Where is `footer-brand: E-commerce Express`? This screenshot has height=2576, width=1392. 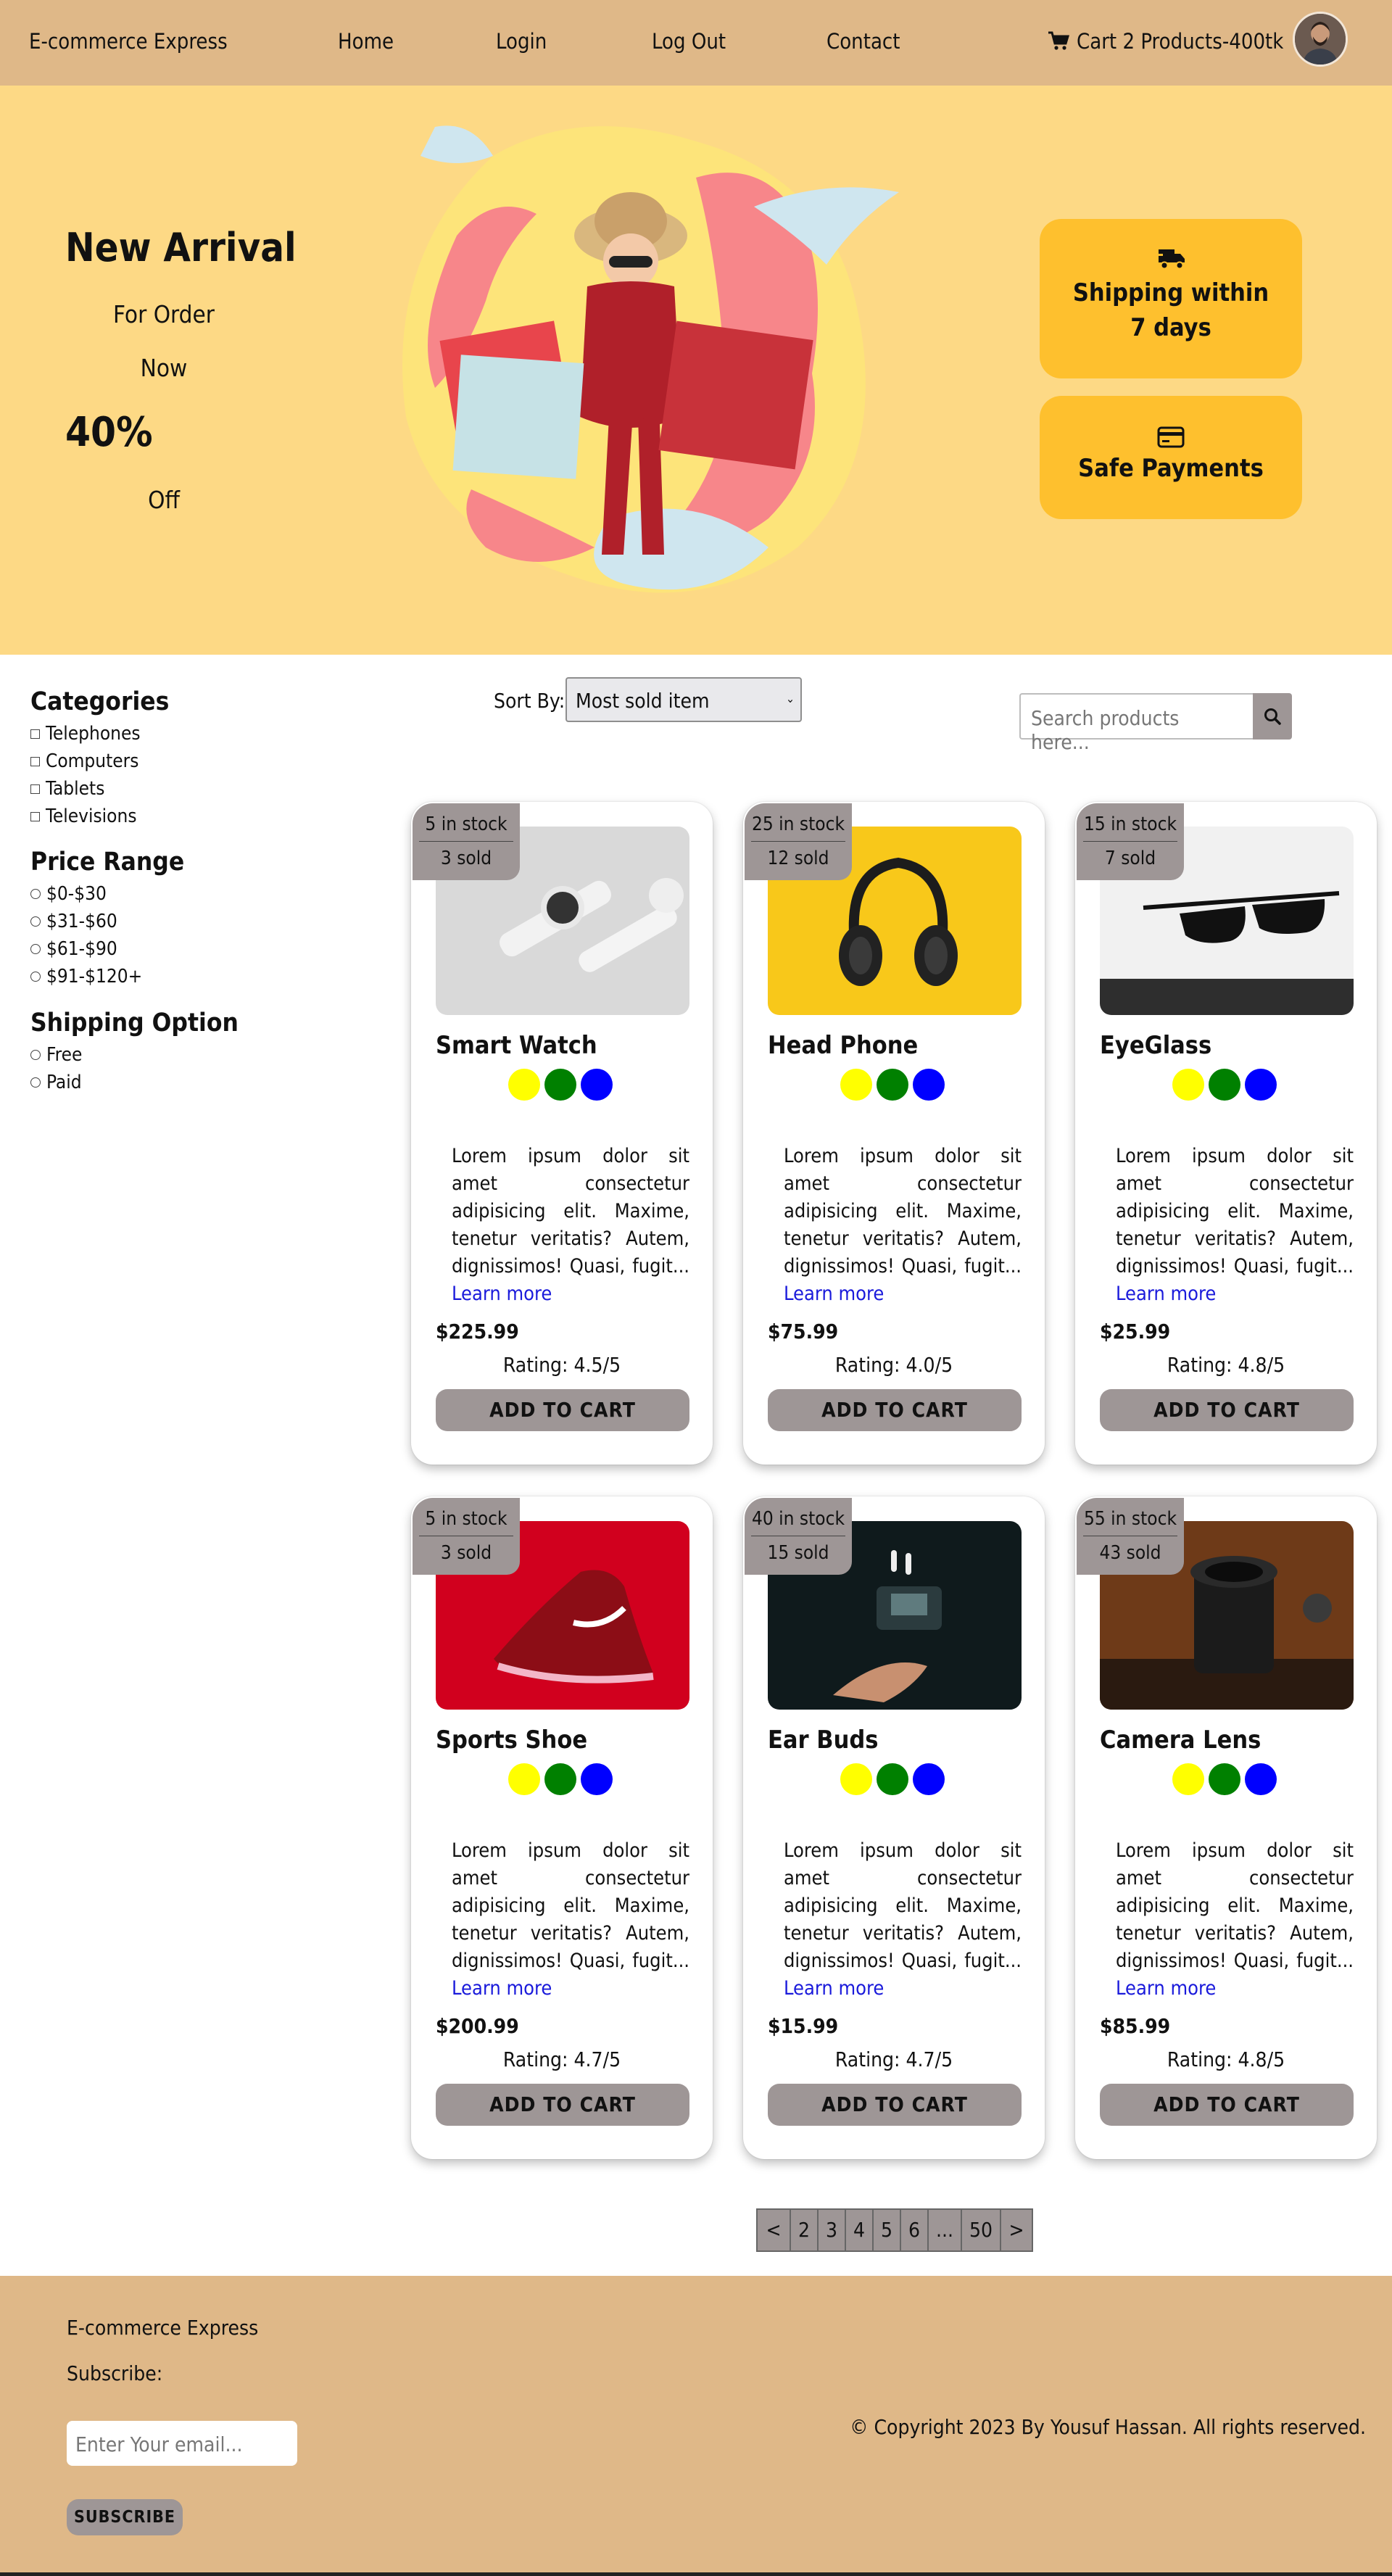 footer-brand: E-commerce Express is located at coordinates (162, 2328).